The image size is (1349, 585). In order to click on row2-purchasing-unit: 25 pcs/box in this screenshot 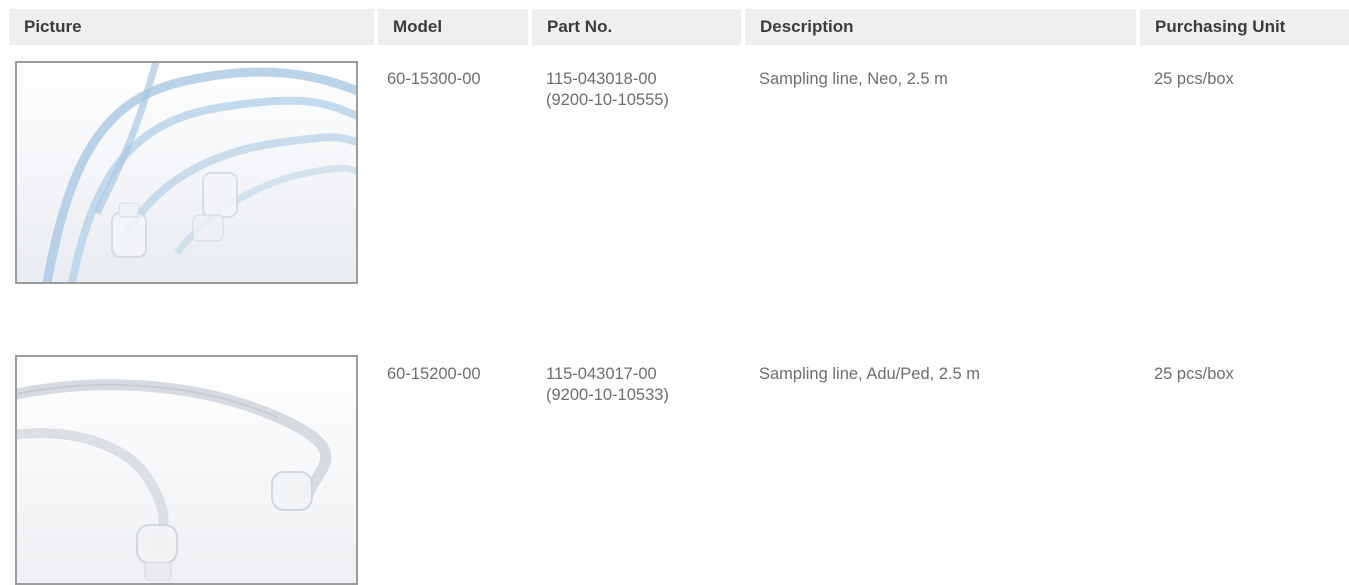, I will do `click(1194, 374)`.